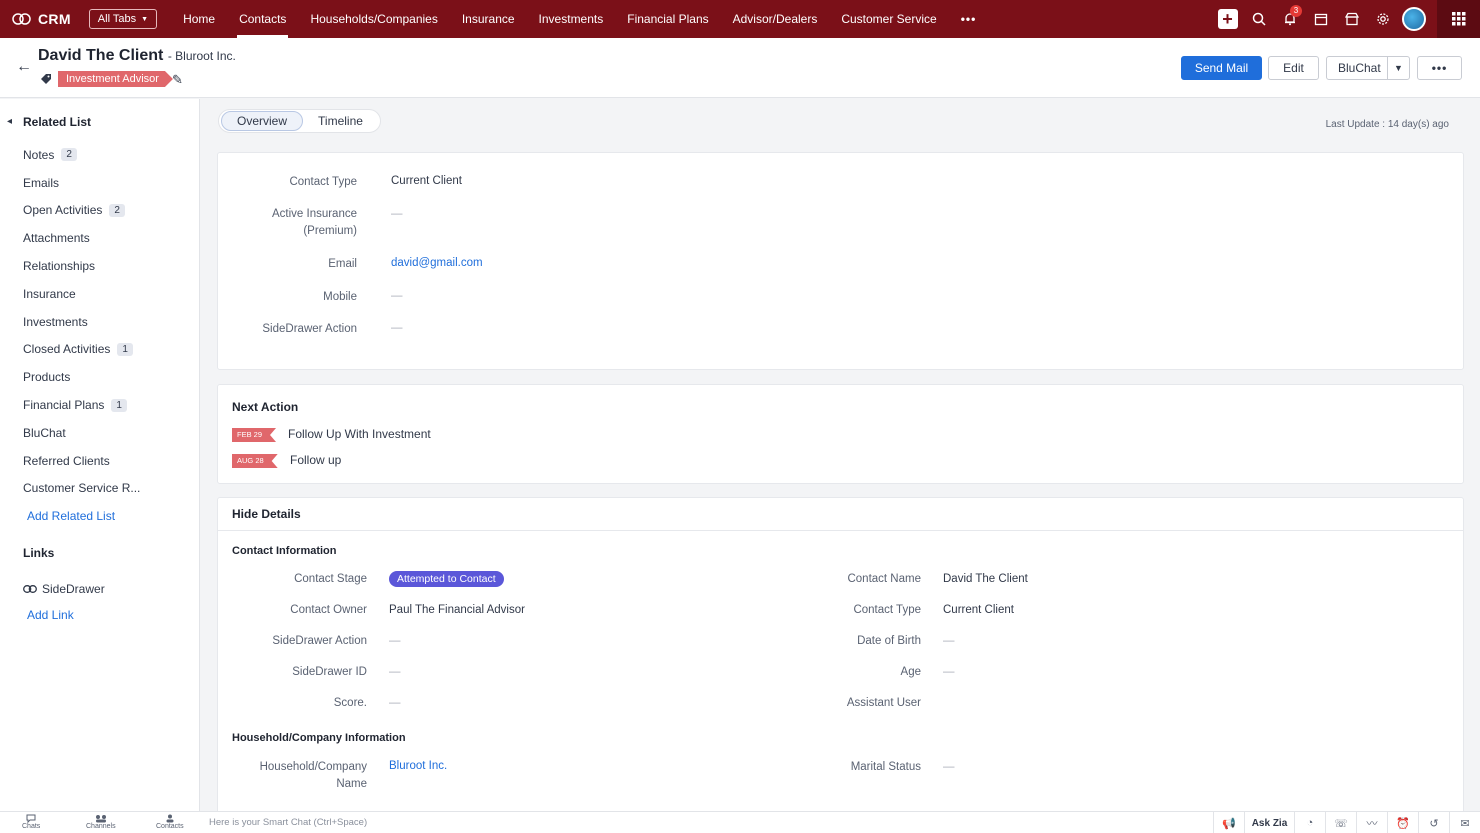  I want to click on add-link: Add Link, so click(50, 615).